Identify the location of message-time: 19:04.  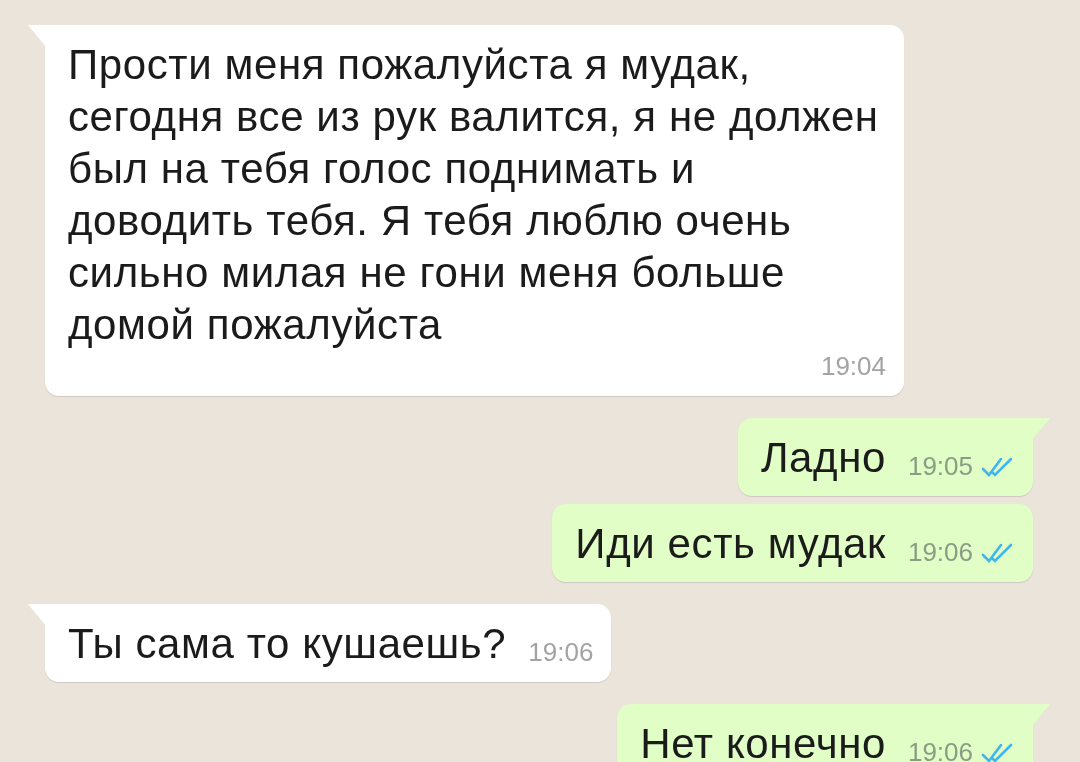
(853, 366).